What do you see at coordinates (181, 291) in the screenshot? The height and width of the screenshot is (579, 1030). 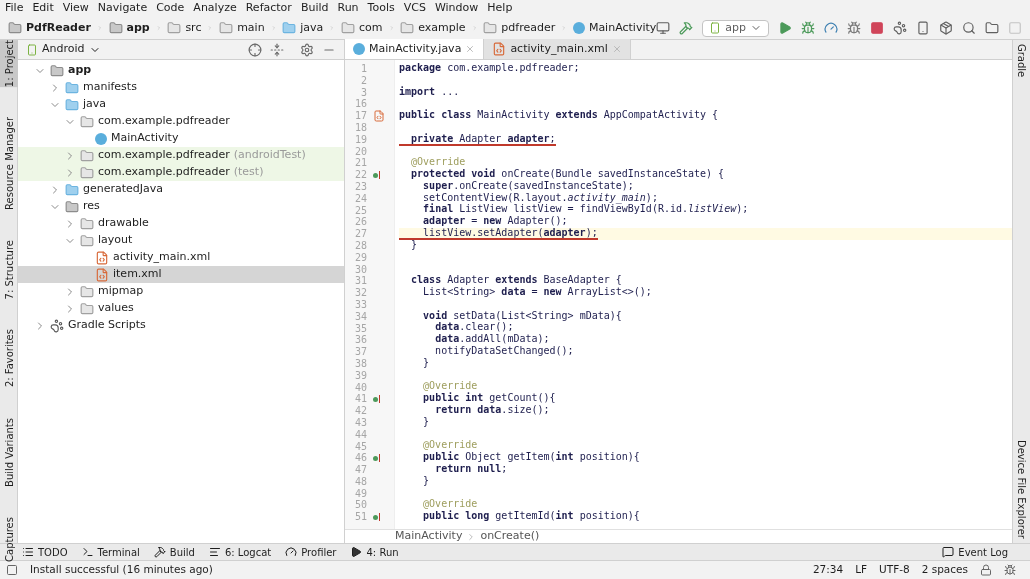 I see `tree-row: mipmap` at bounding box center [181, 291].